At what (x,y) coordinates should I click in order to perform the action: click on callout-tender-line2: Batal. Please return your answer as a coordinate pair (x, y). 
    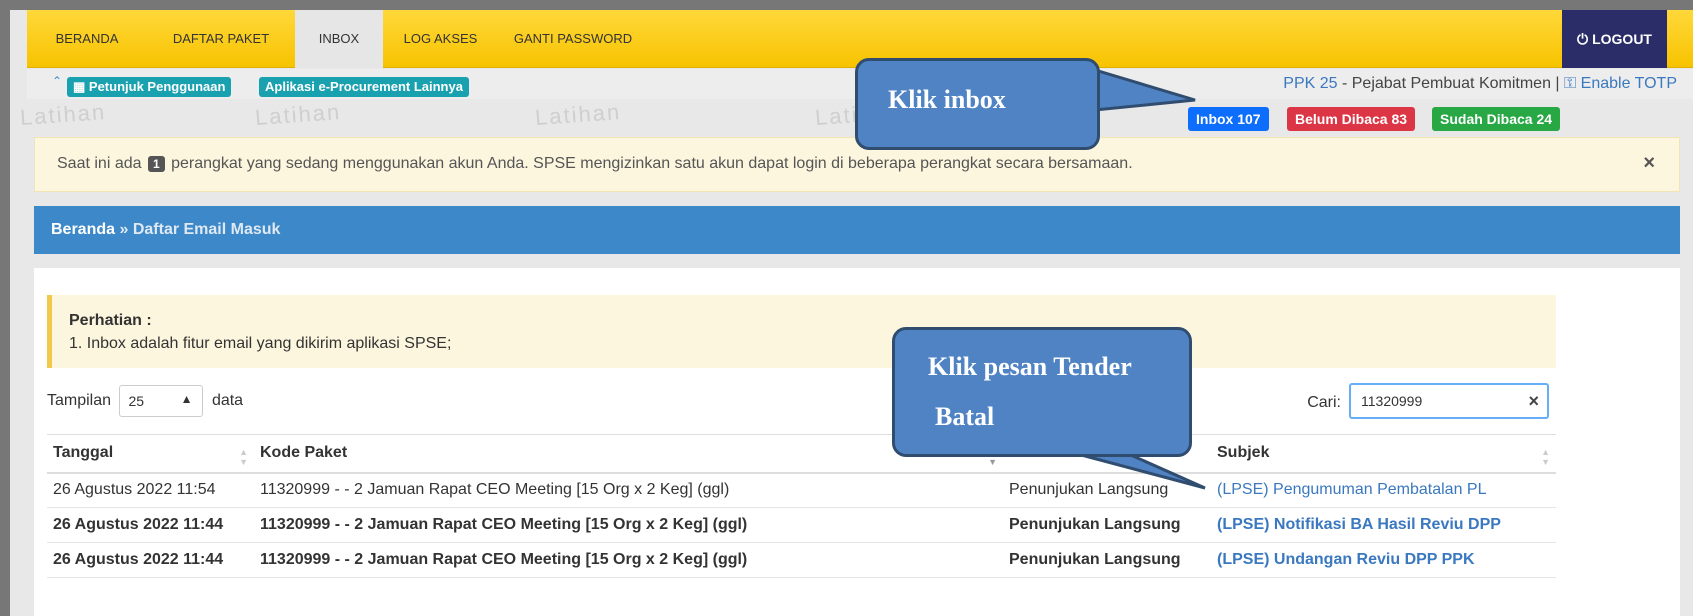
    Looking at the image, I should click on (965, 416).